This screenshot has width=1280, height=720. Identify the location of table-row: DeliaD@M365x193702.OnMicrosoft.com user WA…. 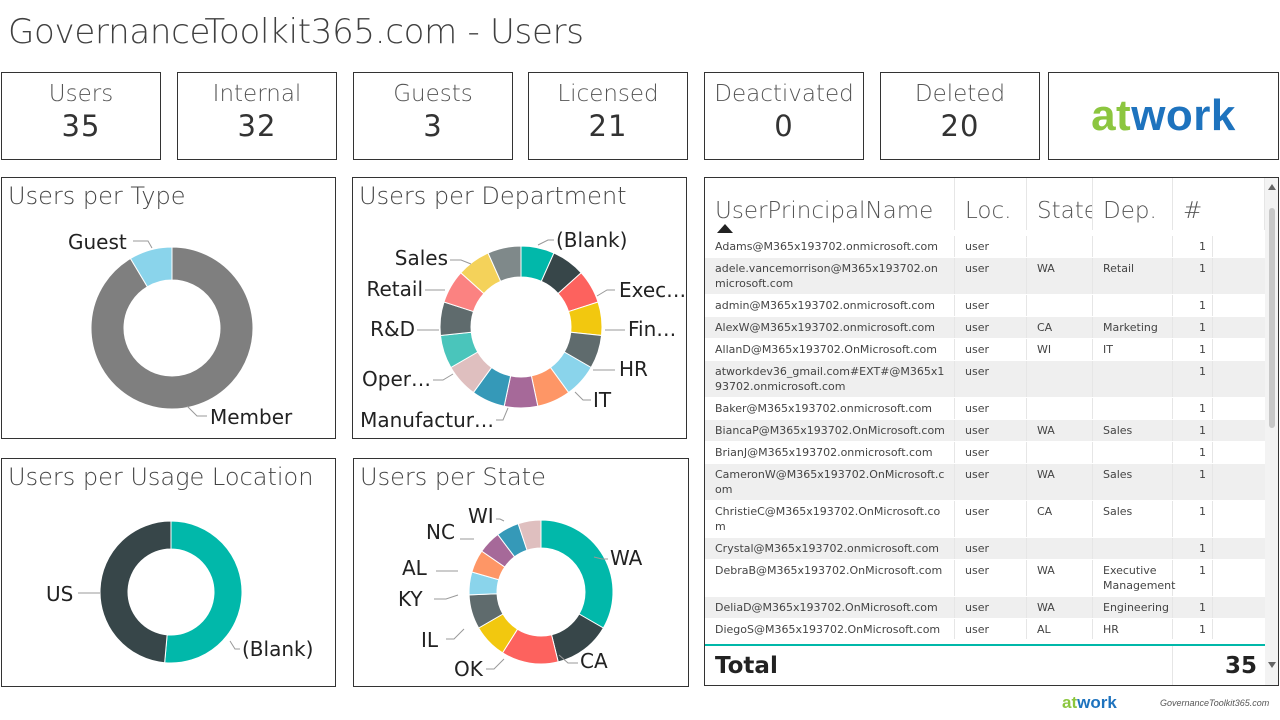
(985, 608).